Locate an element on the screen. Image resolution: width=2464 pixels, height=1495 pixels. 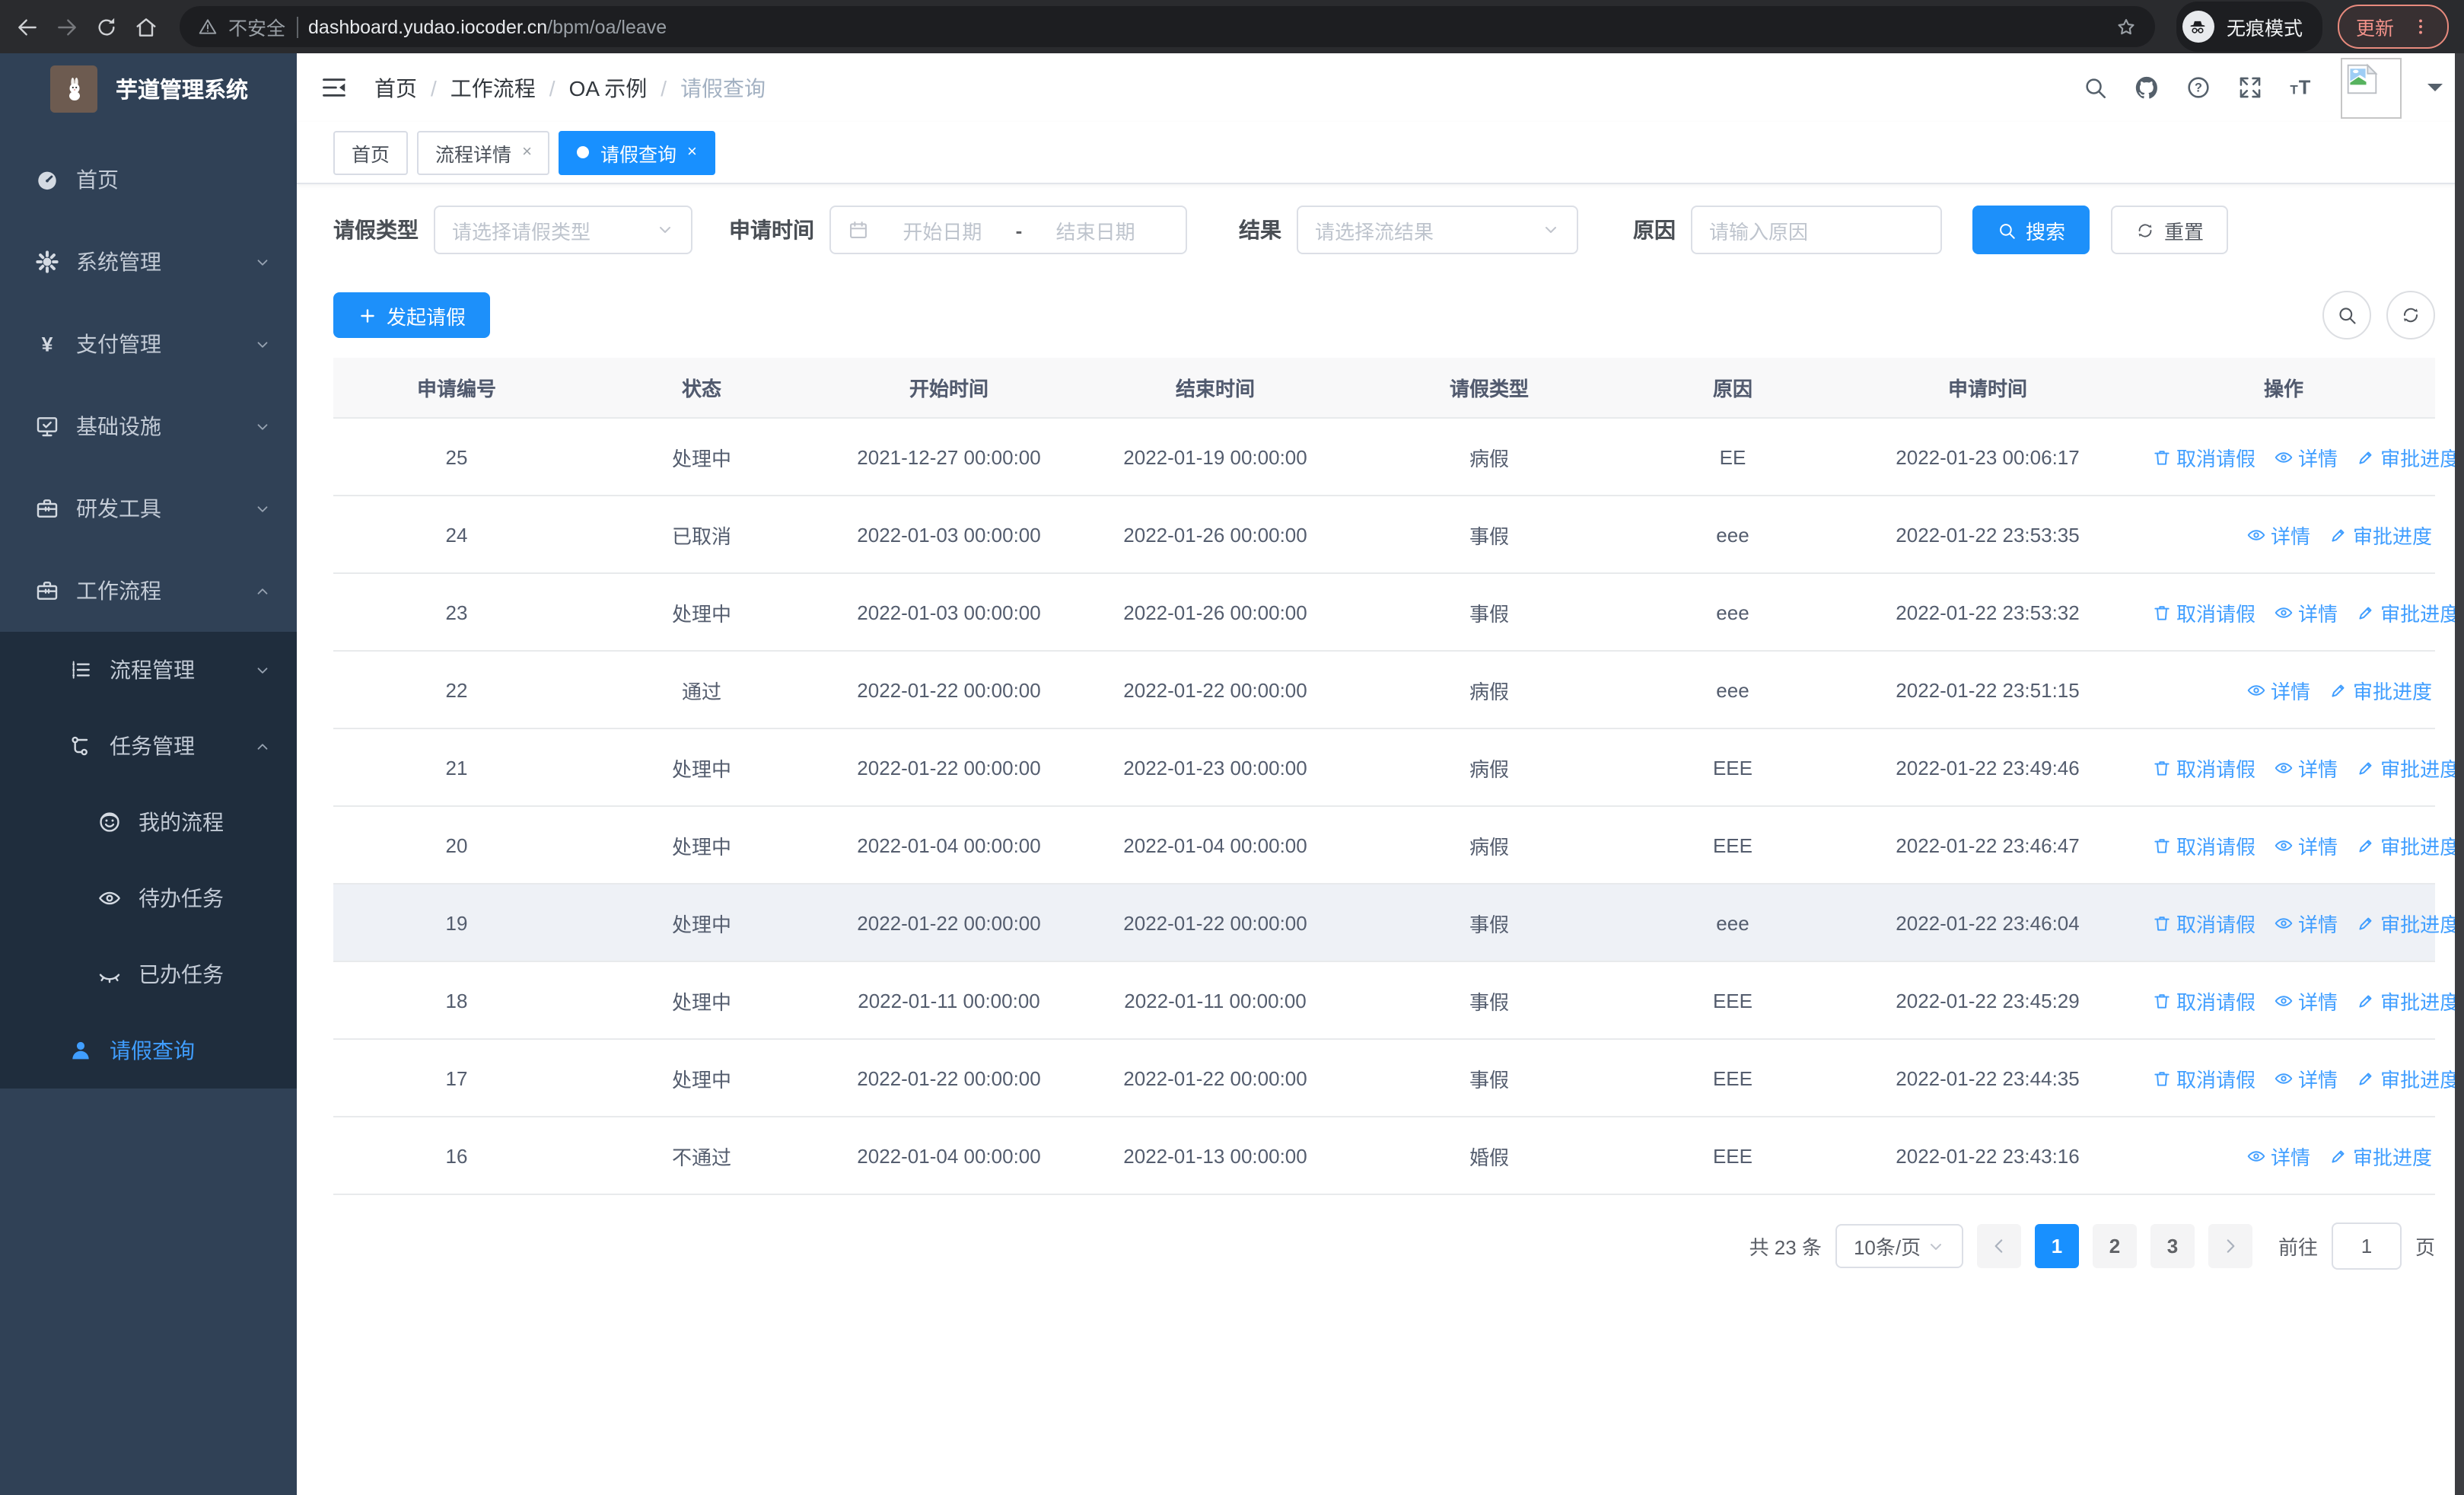
sidebar-item-process-mgmt: 流程管理 is located at coordinates (148, 670).